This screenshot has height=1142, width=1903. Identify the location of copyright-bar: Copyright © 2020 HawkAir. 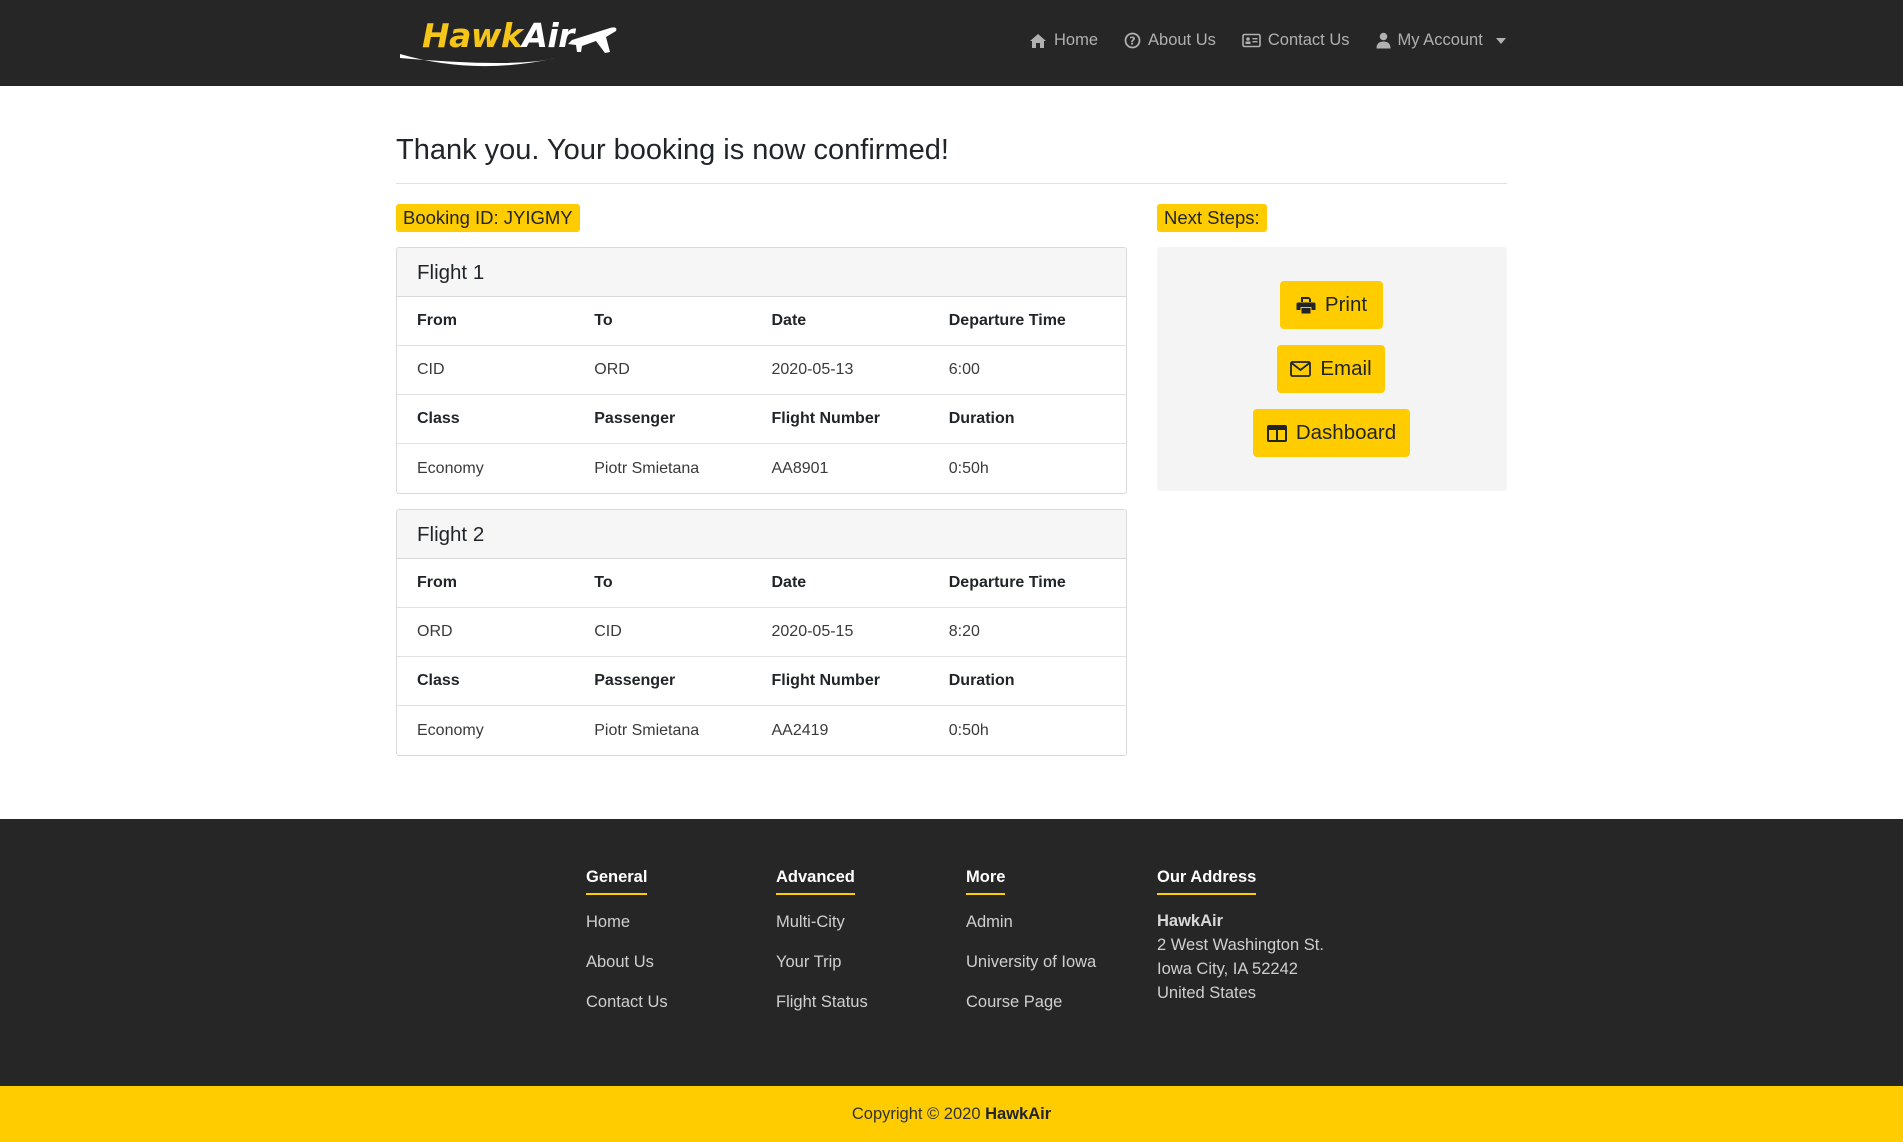
(951, 1114).